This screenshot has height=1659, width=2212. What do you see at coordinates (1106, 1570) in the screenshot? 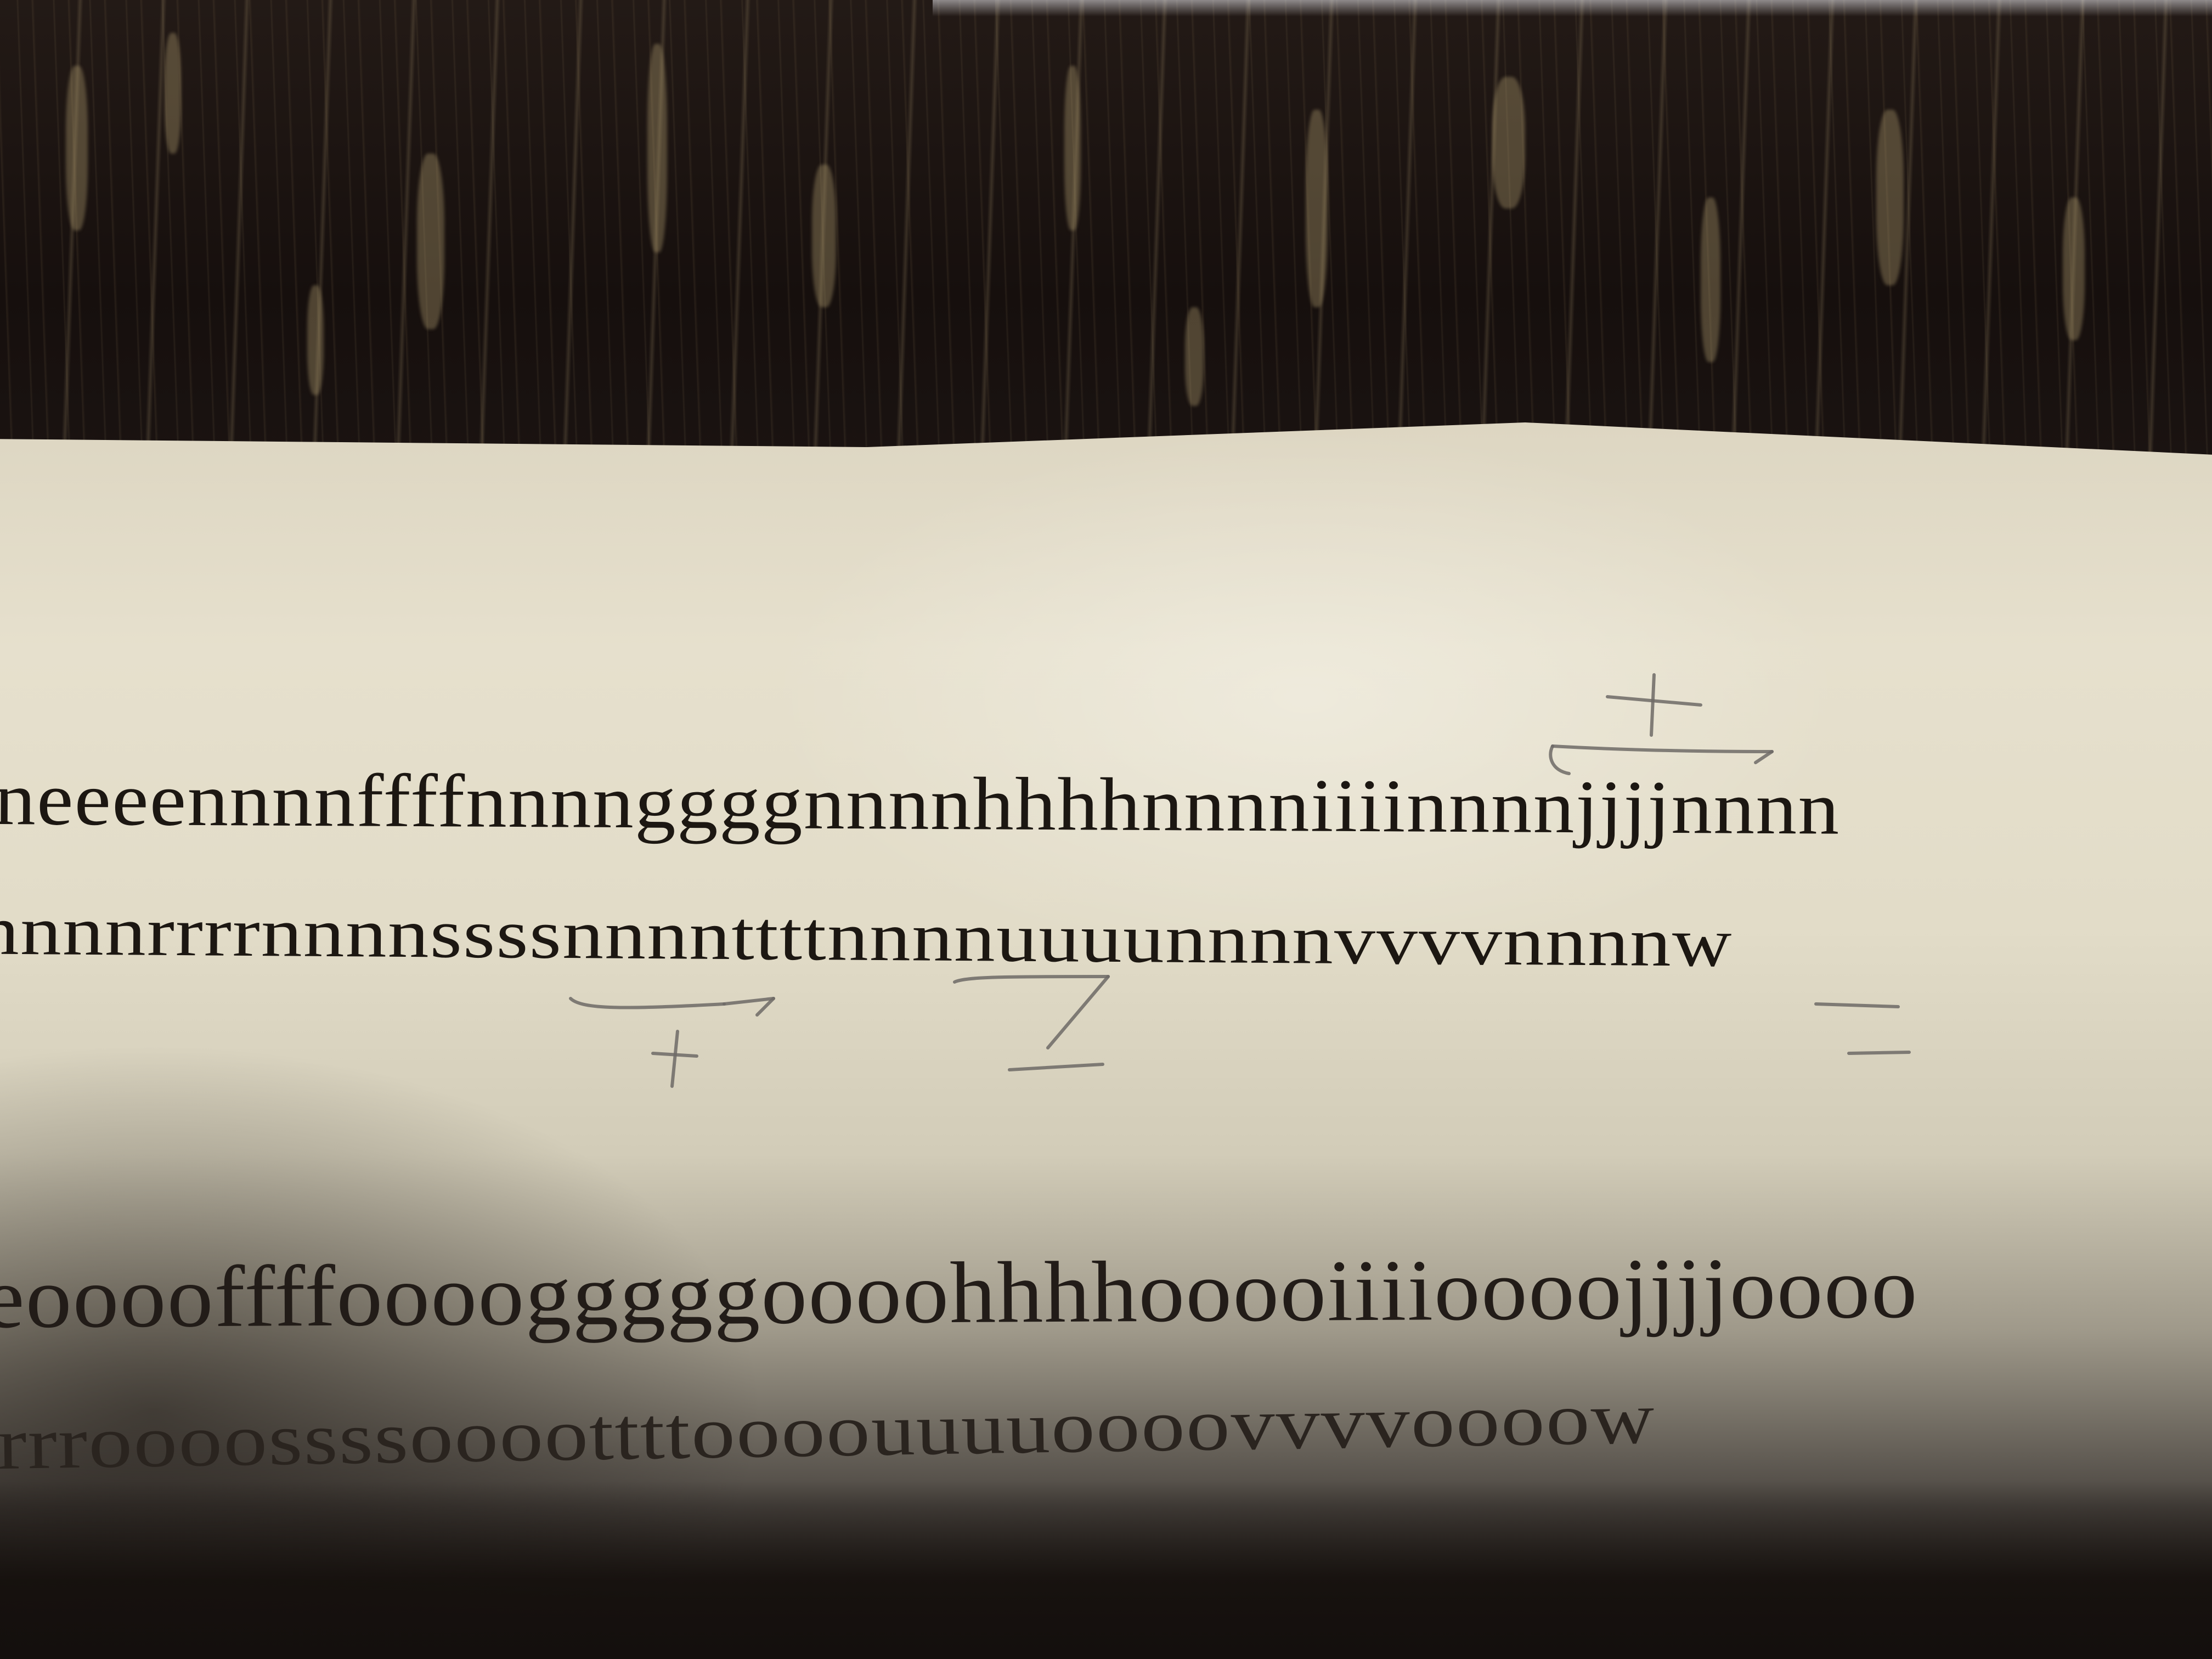
I see `shadow` at bounding box center [1106, 1570].